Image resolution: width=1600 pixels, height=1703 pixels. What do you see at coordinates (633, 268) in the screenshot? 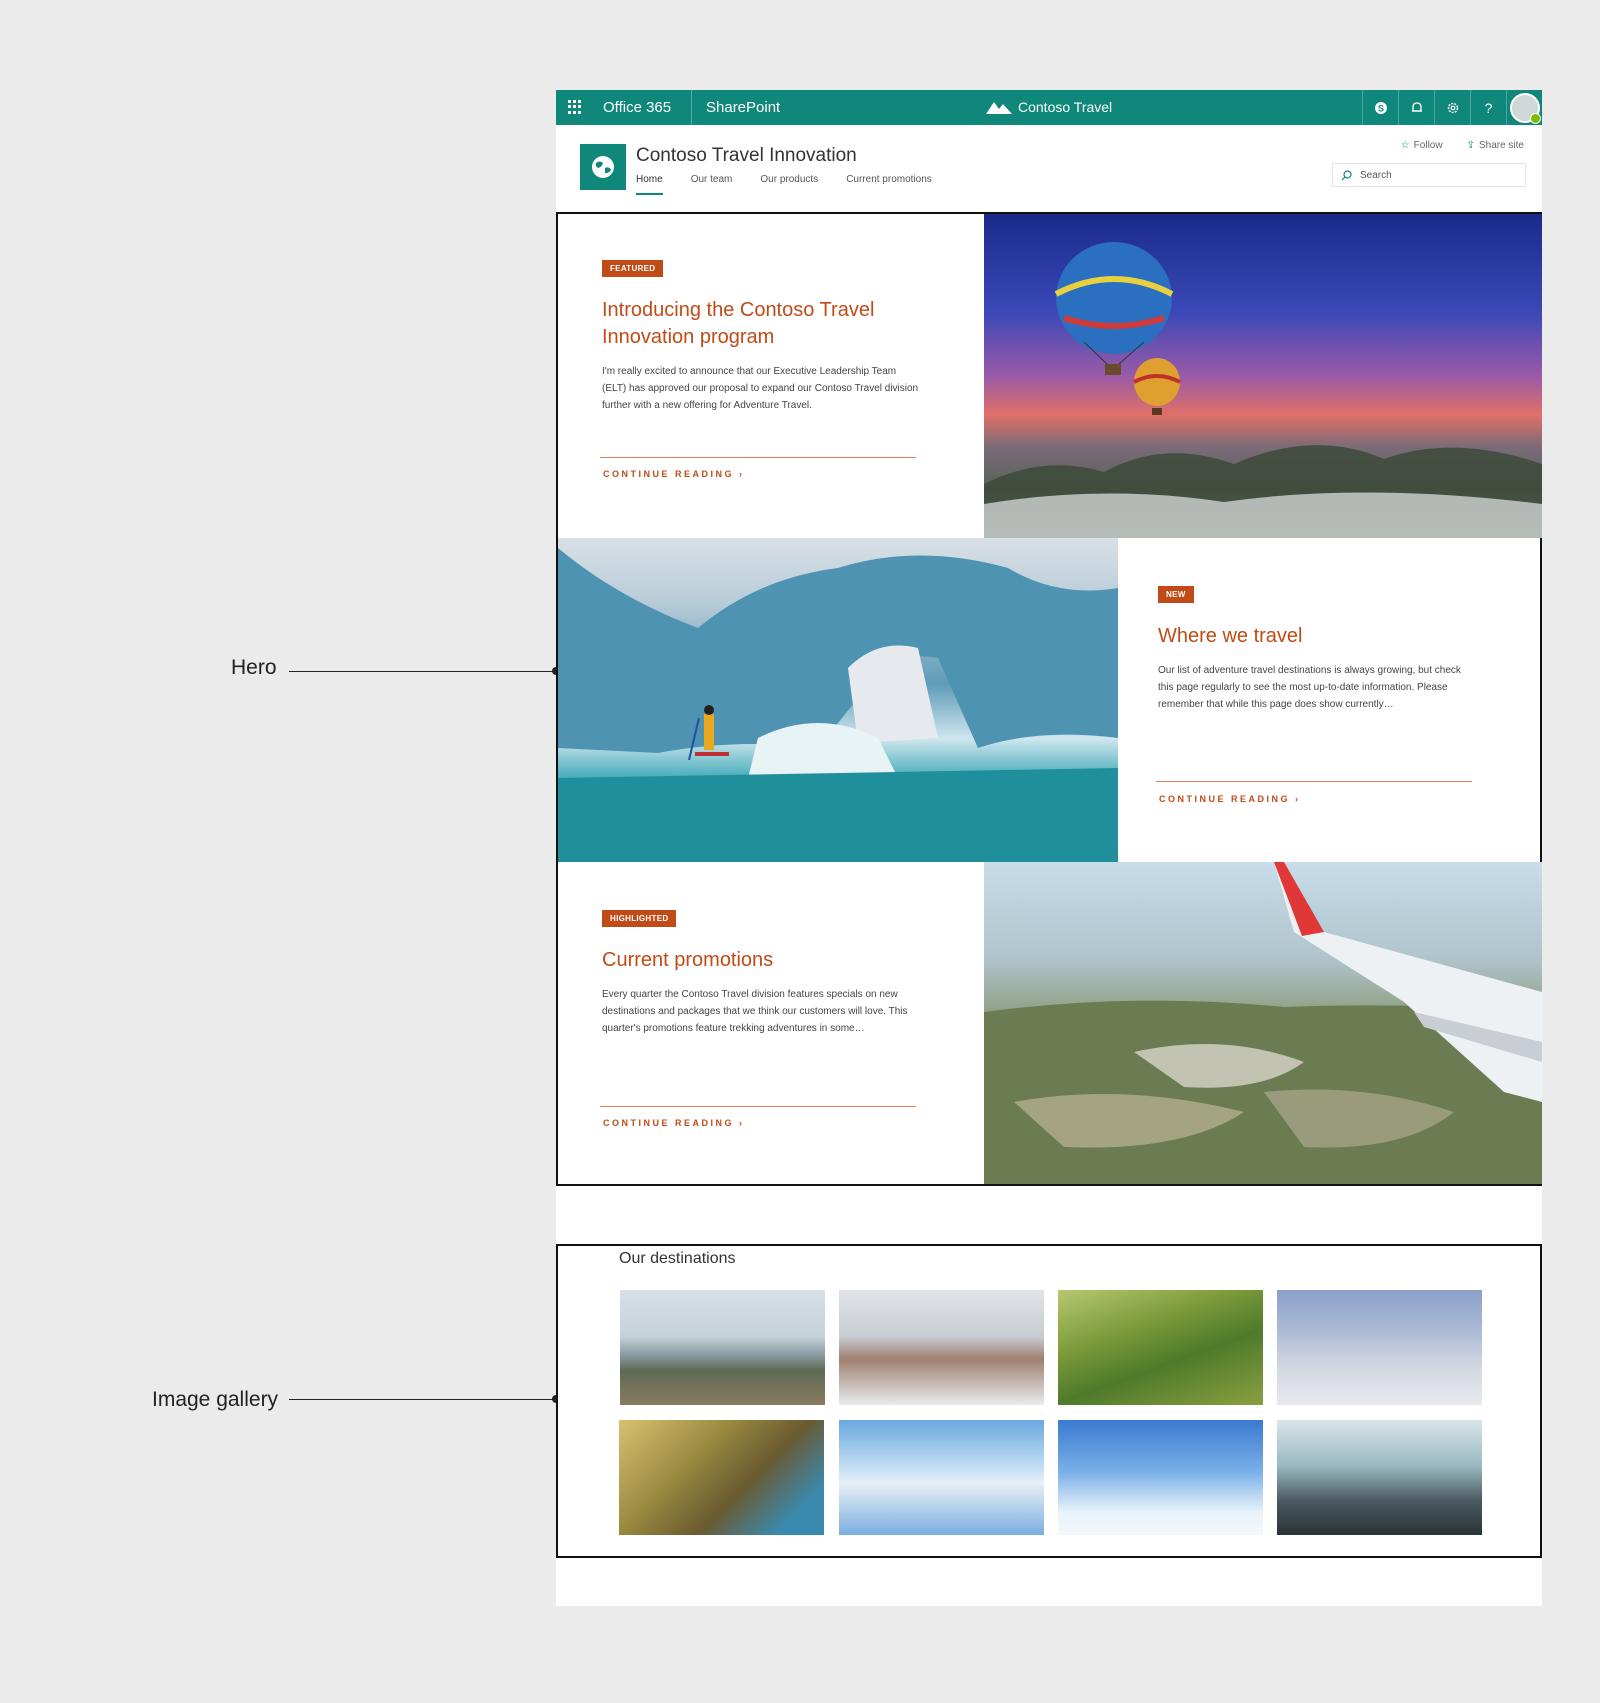
I see `featured-badge: FEATURED` at bounding box center [633, 268].